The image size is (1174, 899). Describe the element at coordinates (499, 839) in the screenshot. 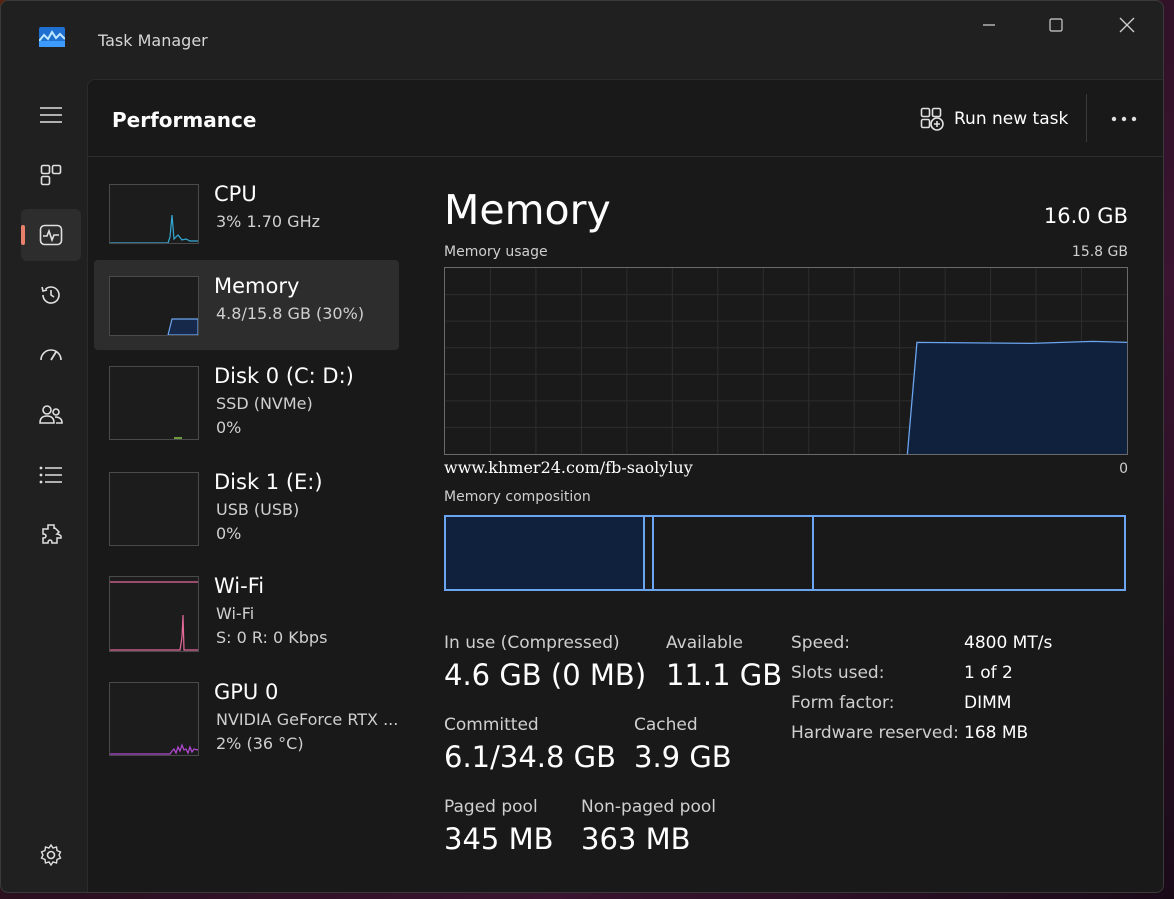

I see `paged-pool-value: 345 MB` at that location.